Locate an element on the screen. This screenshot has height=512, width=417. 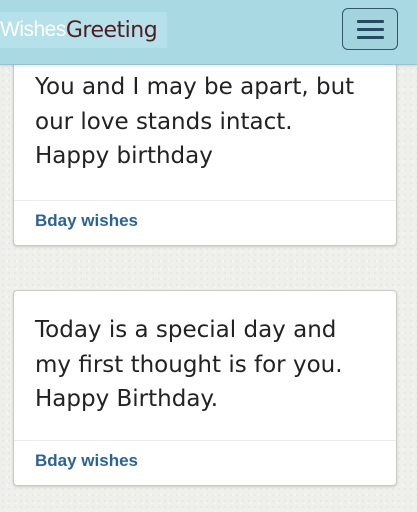
wish-text-line: Today is a special day and is located at coordinates (186, 330).